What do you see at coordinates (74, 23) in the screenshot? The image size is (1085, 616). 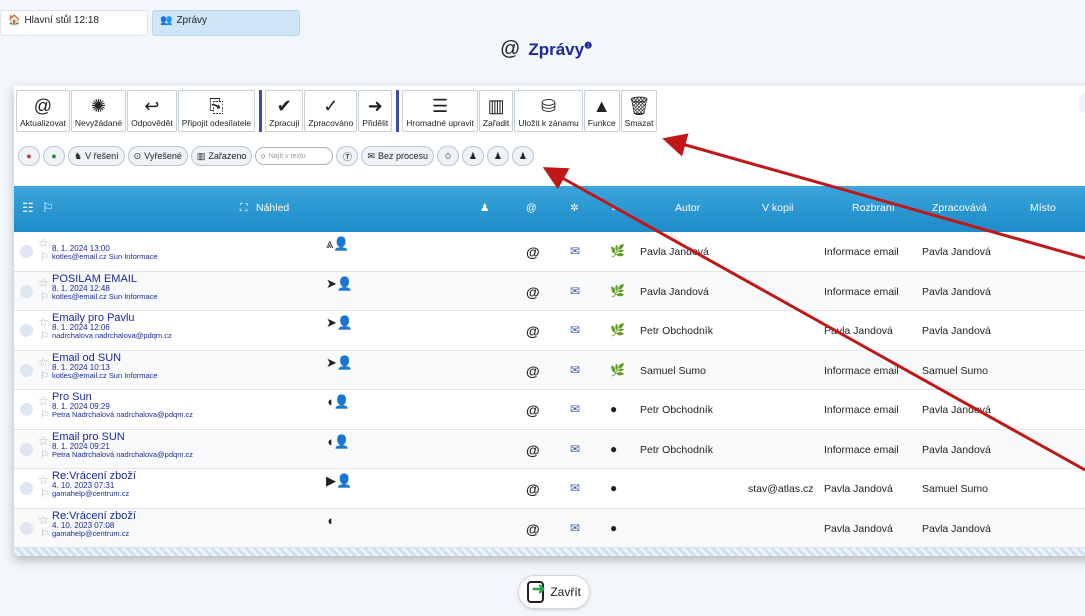 I see `tab-home: 🏠 Hlavní stůl 12:18` at bounding box center [74, 23].